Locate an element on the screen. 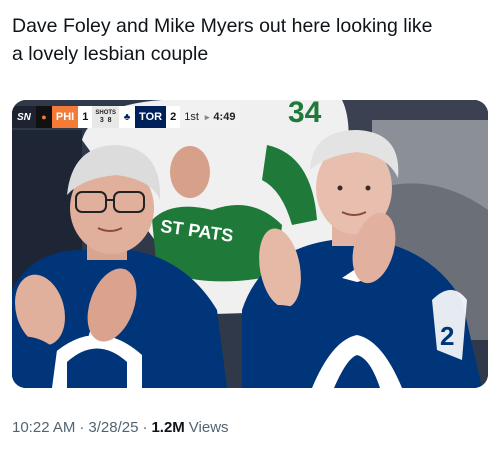 The width and height of the screenshot is (500, 449). period: 1st is located at coordinates (191, 117).